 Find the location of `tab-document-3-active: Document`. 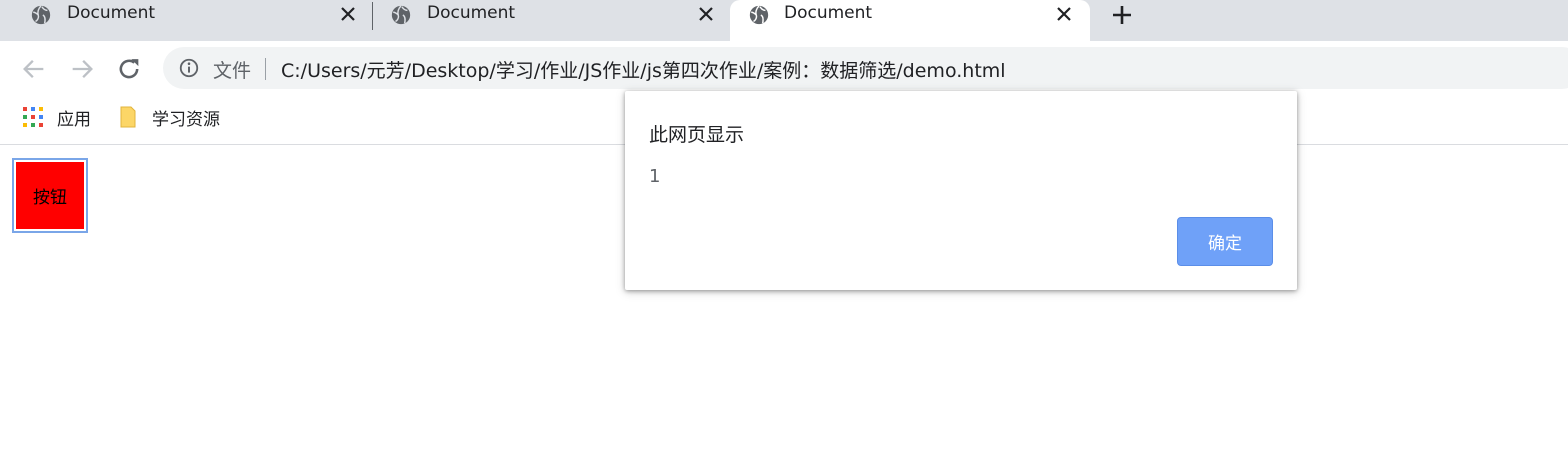

tab-document-3-active: Document is located at coordinates (910, 20).